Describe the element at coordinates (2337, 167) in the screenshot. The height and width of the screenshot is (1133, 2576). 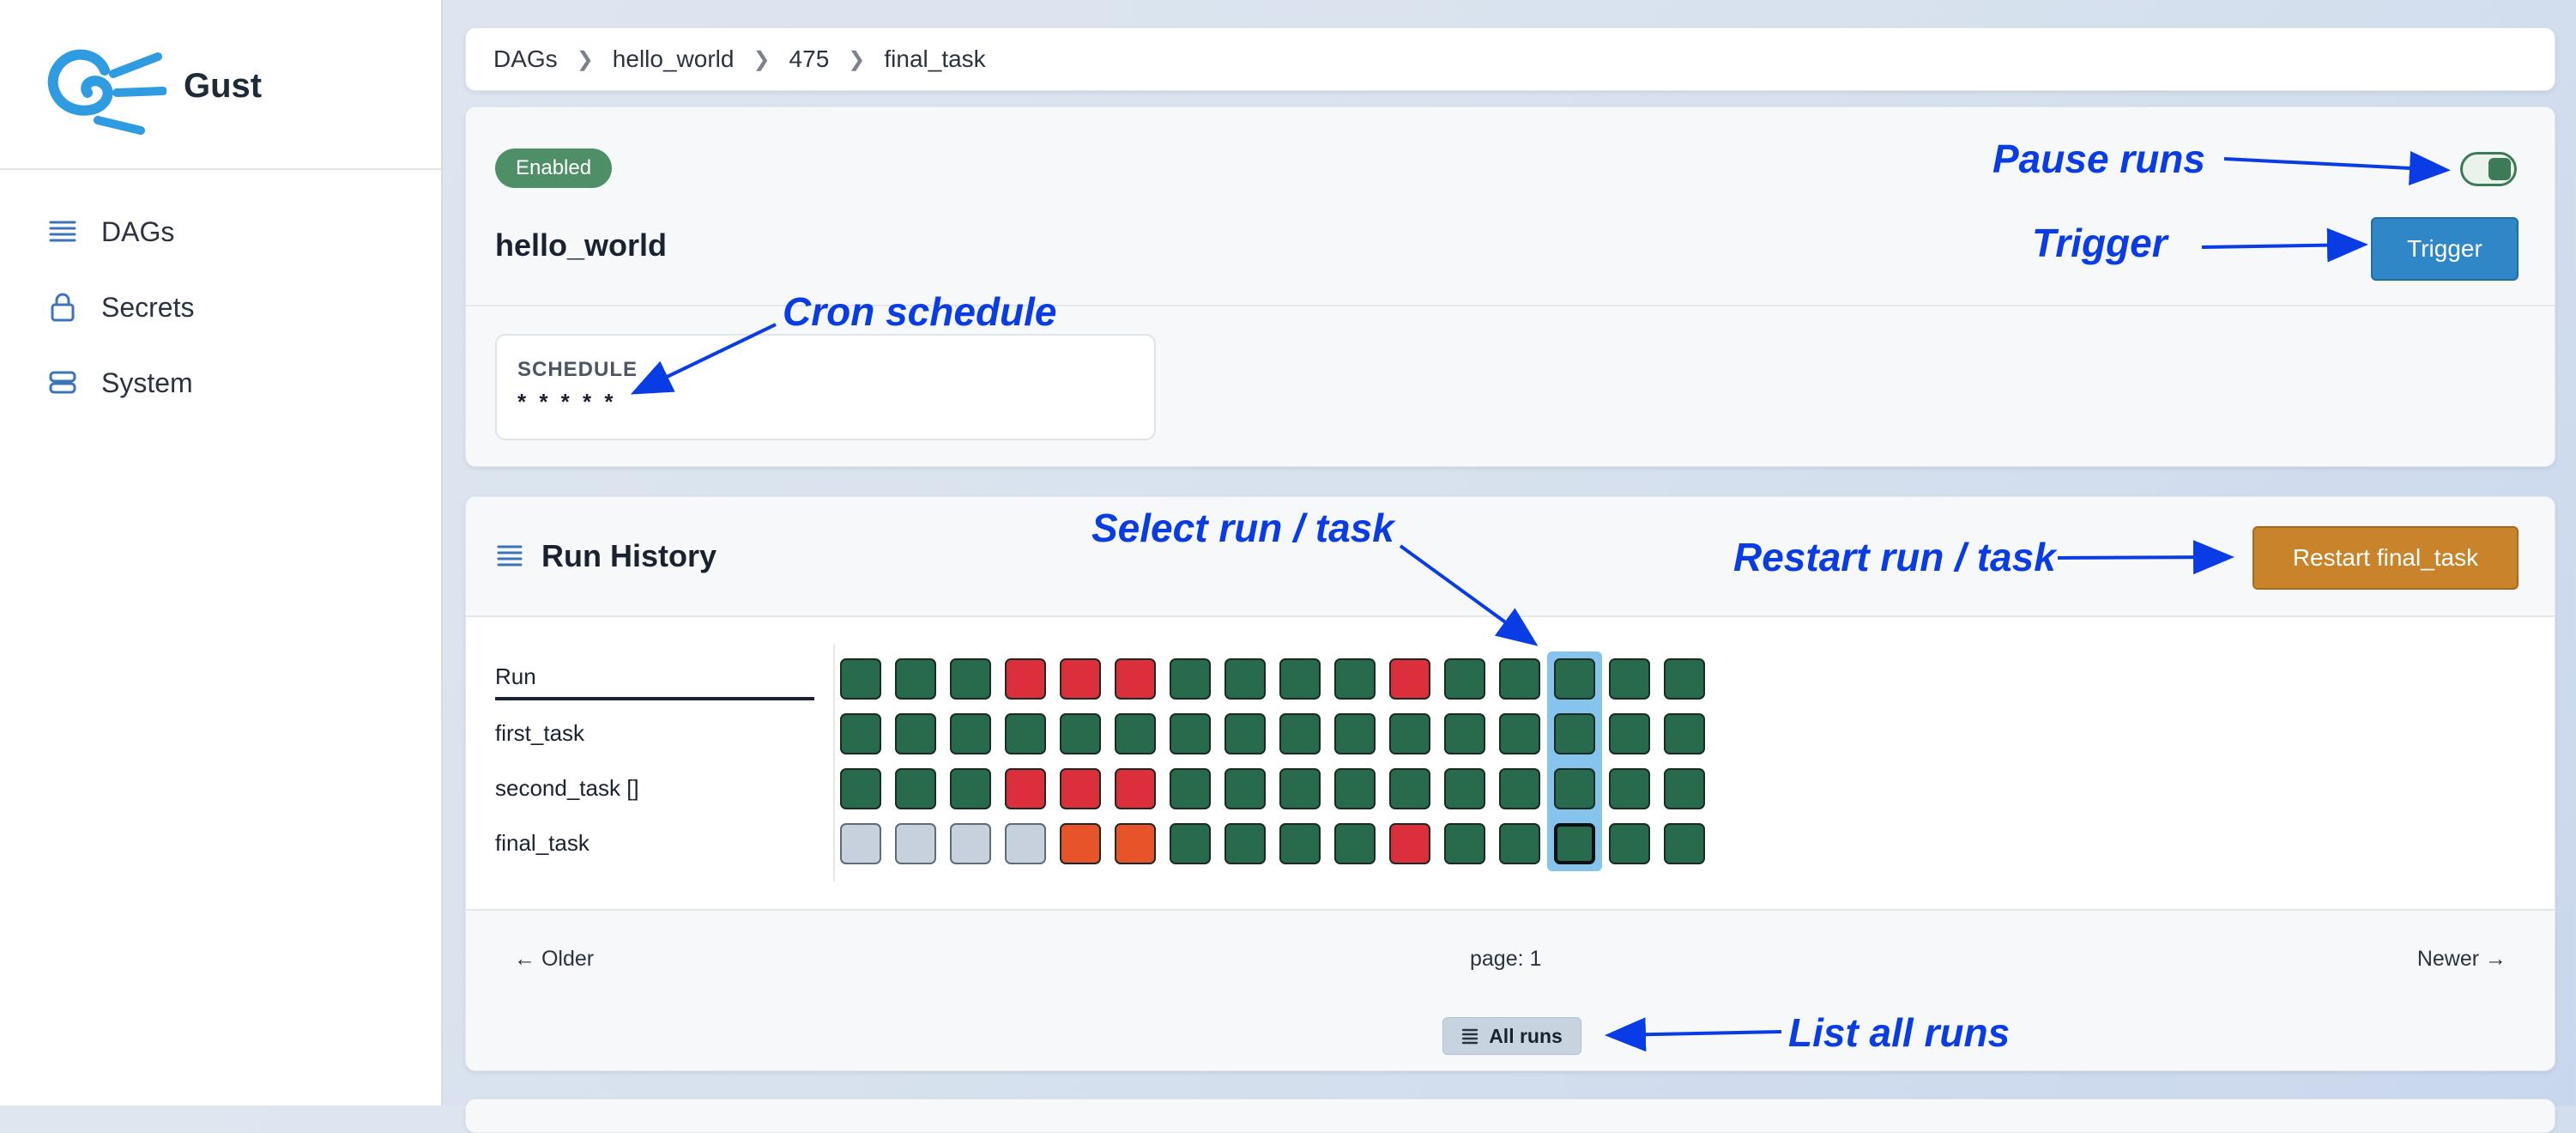
I see `arrow-pause` at that location.